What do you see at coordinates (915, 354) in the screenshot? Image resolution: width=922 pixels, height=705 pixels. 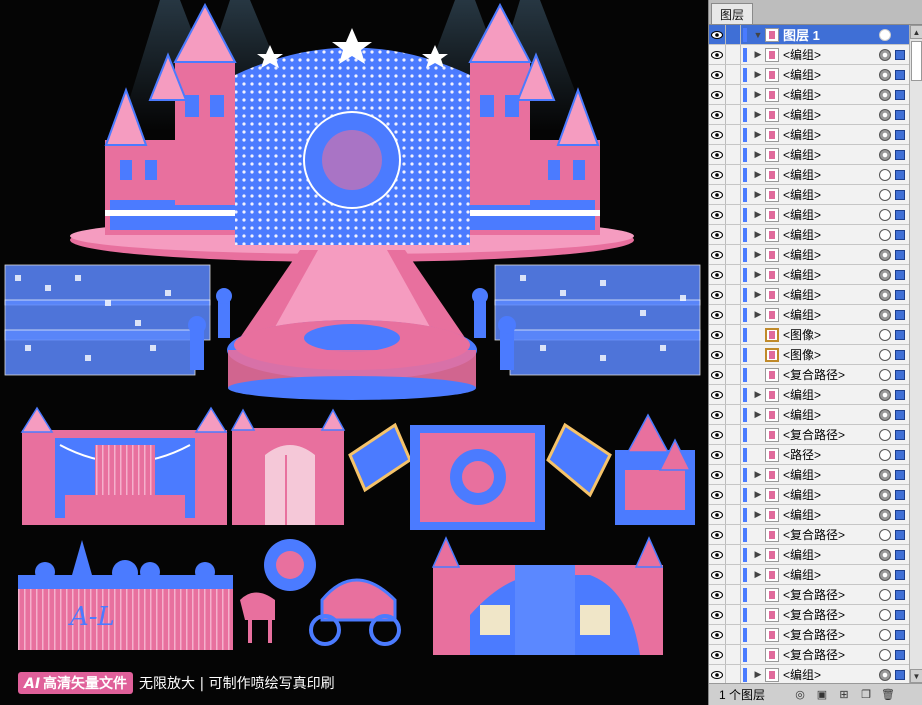 I see `layer-list-scrollbar: ▲ ▼` at bounding box center [915, 354].